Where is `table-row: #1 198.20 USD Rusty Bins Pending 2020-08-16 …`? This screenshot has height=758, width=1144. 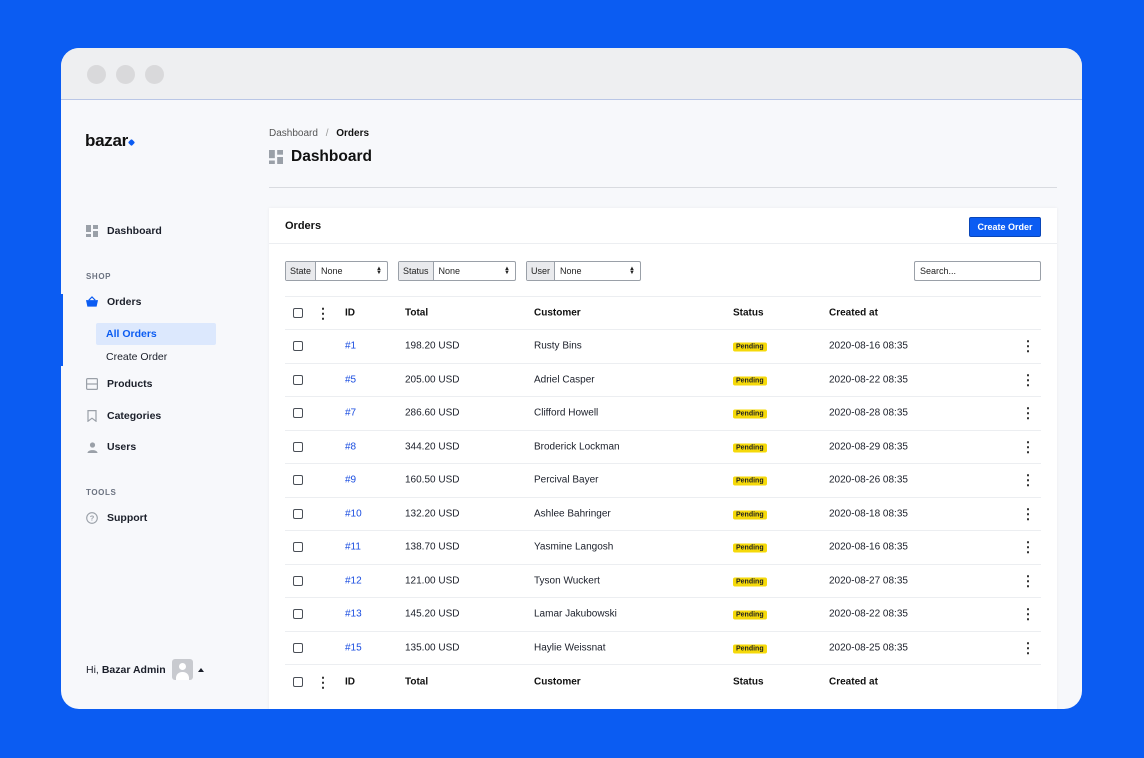 table-row: #1 198.20 USD Rusty Bins Pending 2020-08-16 … is located at coordinates (663, 347).